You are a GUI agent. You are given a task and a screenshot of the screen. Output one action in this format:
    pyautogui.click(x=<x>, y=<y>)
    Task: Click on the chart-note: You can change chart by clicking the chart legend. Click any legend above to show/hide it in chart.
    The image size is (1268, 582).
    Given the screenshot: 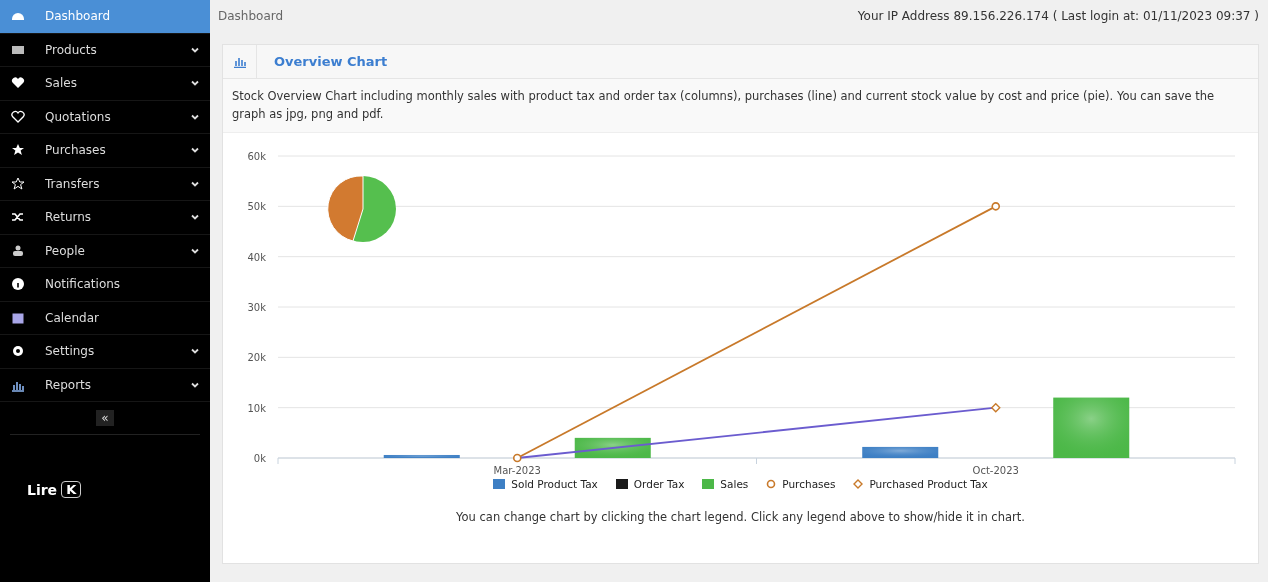 What is the action you would take?
    pyautogui.click(x=740, y=517)
    